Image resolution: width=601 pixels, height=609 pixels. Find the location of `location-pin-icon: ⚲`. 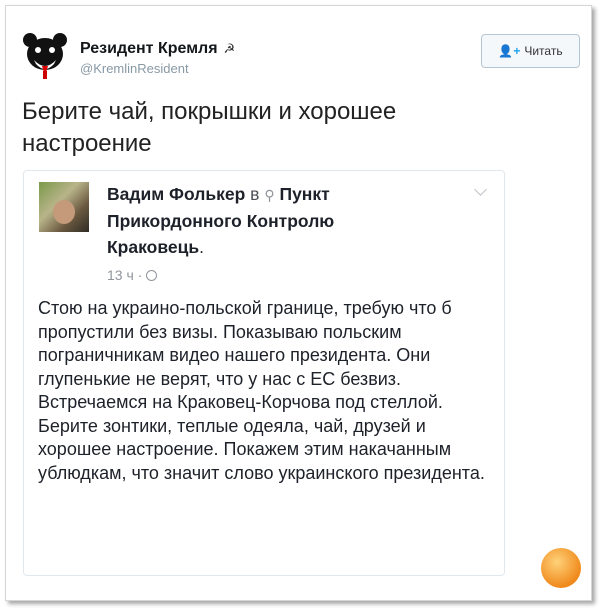

location-pin-icon: ⚲ is located at coordinates (269, 195).